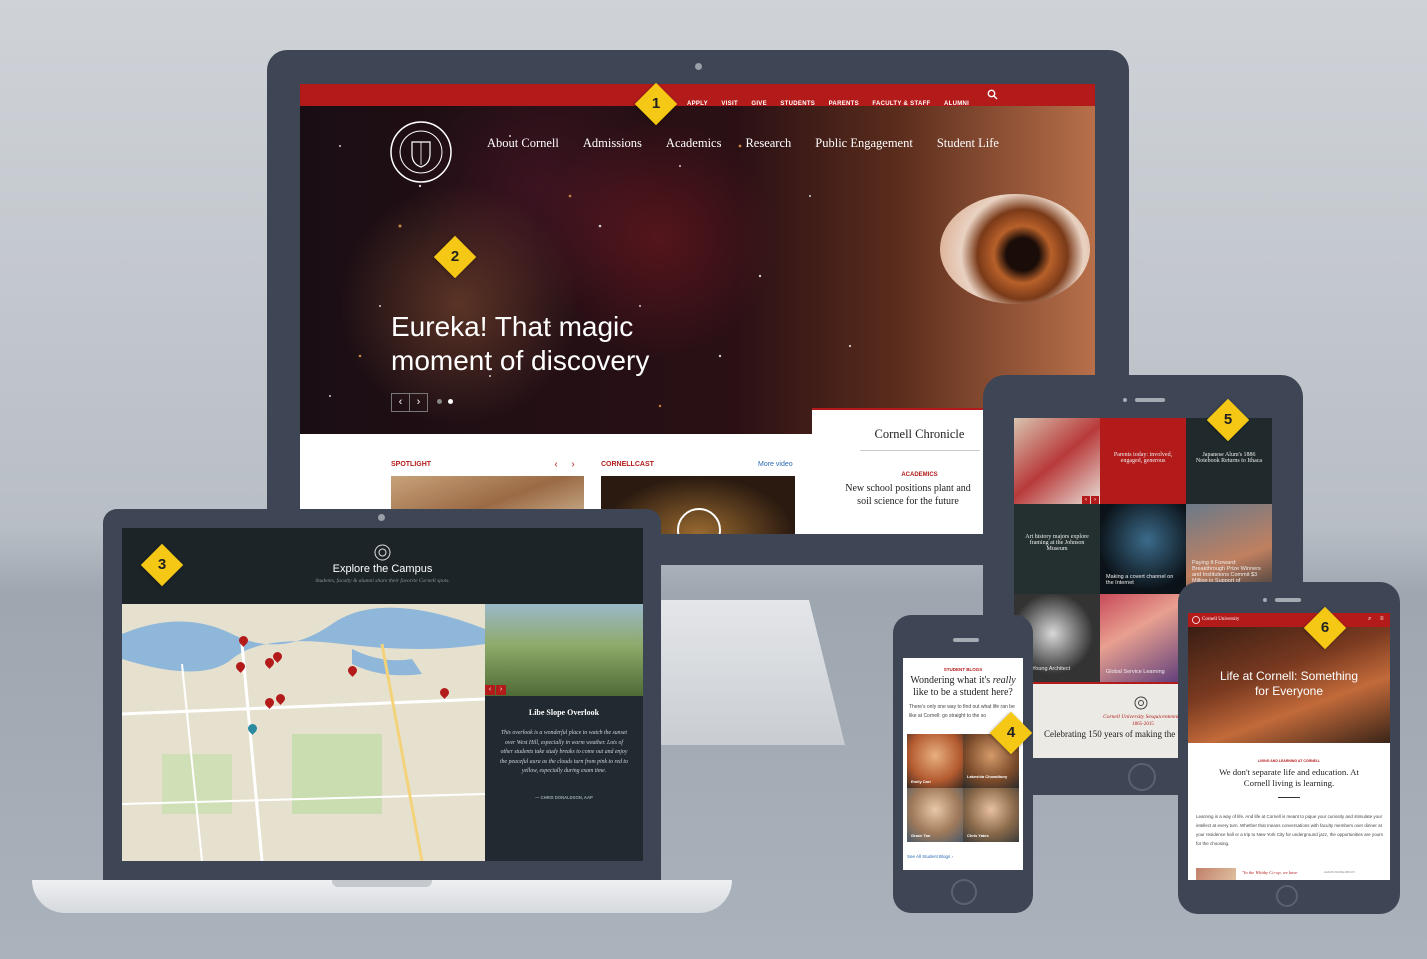 This screenshot has height=959, width=1427. Describe the element at coordinates (694, 143) in the screenshot. I see `nav-academics: Academics` at that location.